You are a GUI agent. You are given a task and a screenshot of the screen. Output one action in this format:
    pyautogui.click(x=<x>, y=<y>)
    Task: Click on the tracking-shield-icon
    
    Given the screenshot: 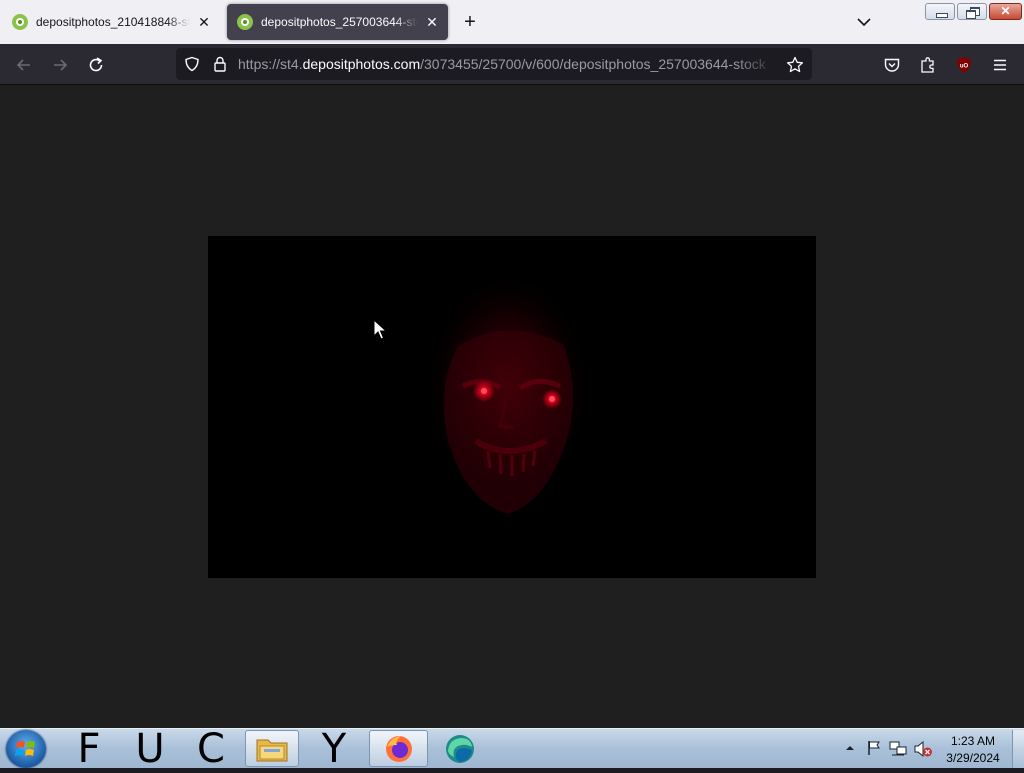 What is the action you would take?
    pyautogui.click(x=192, y=64)
    